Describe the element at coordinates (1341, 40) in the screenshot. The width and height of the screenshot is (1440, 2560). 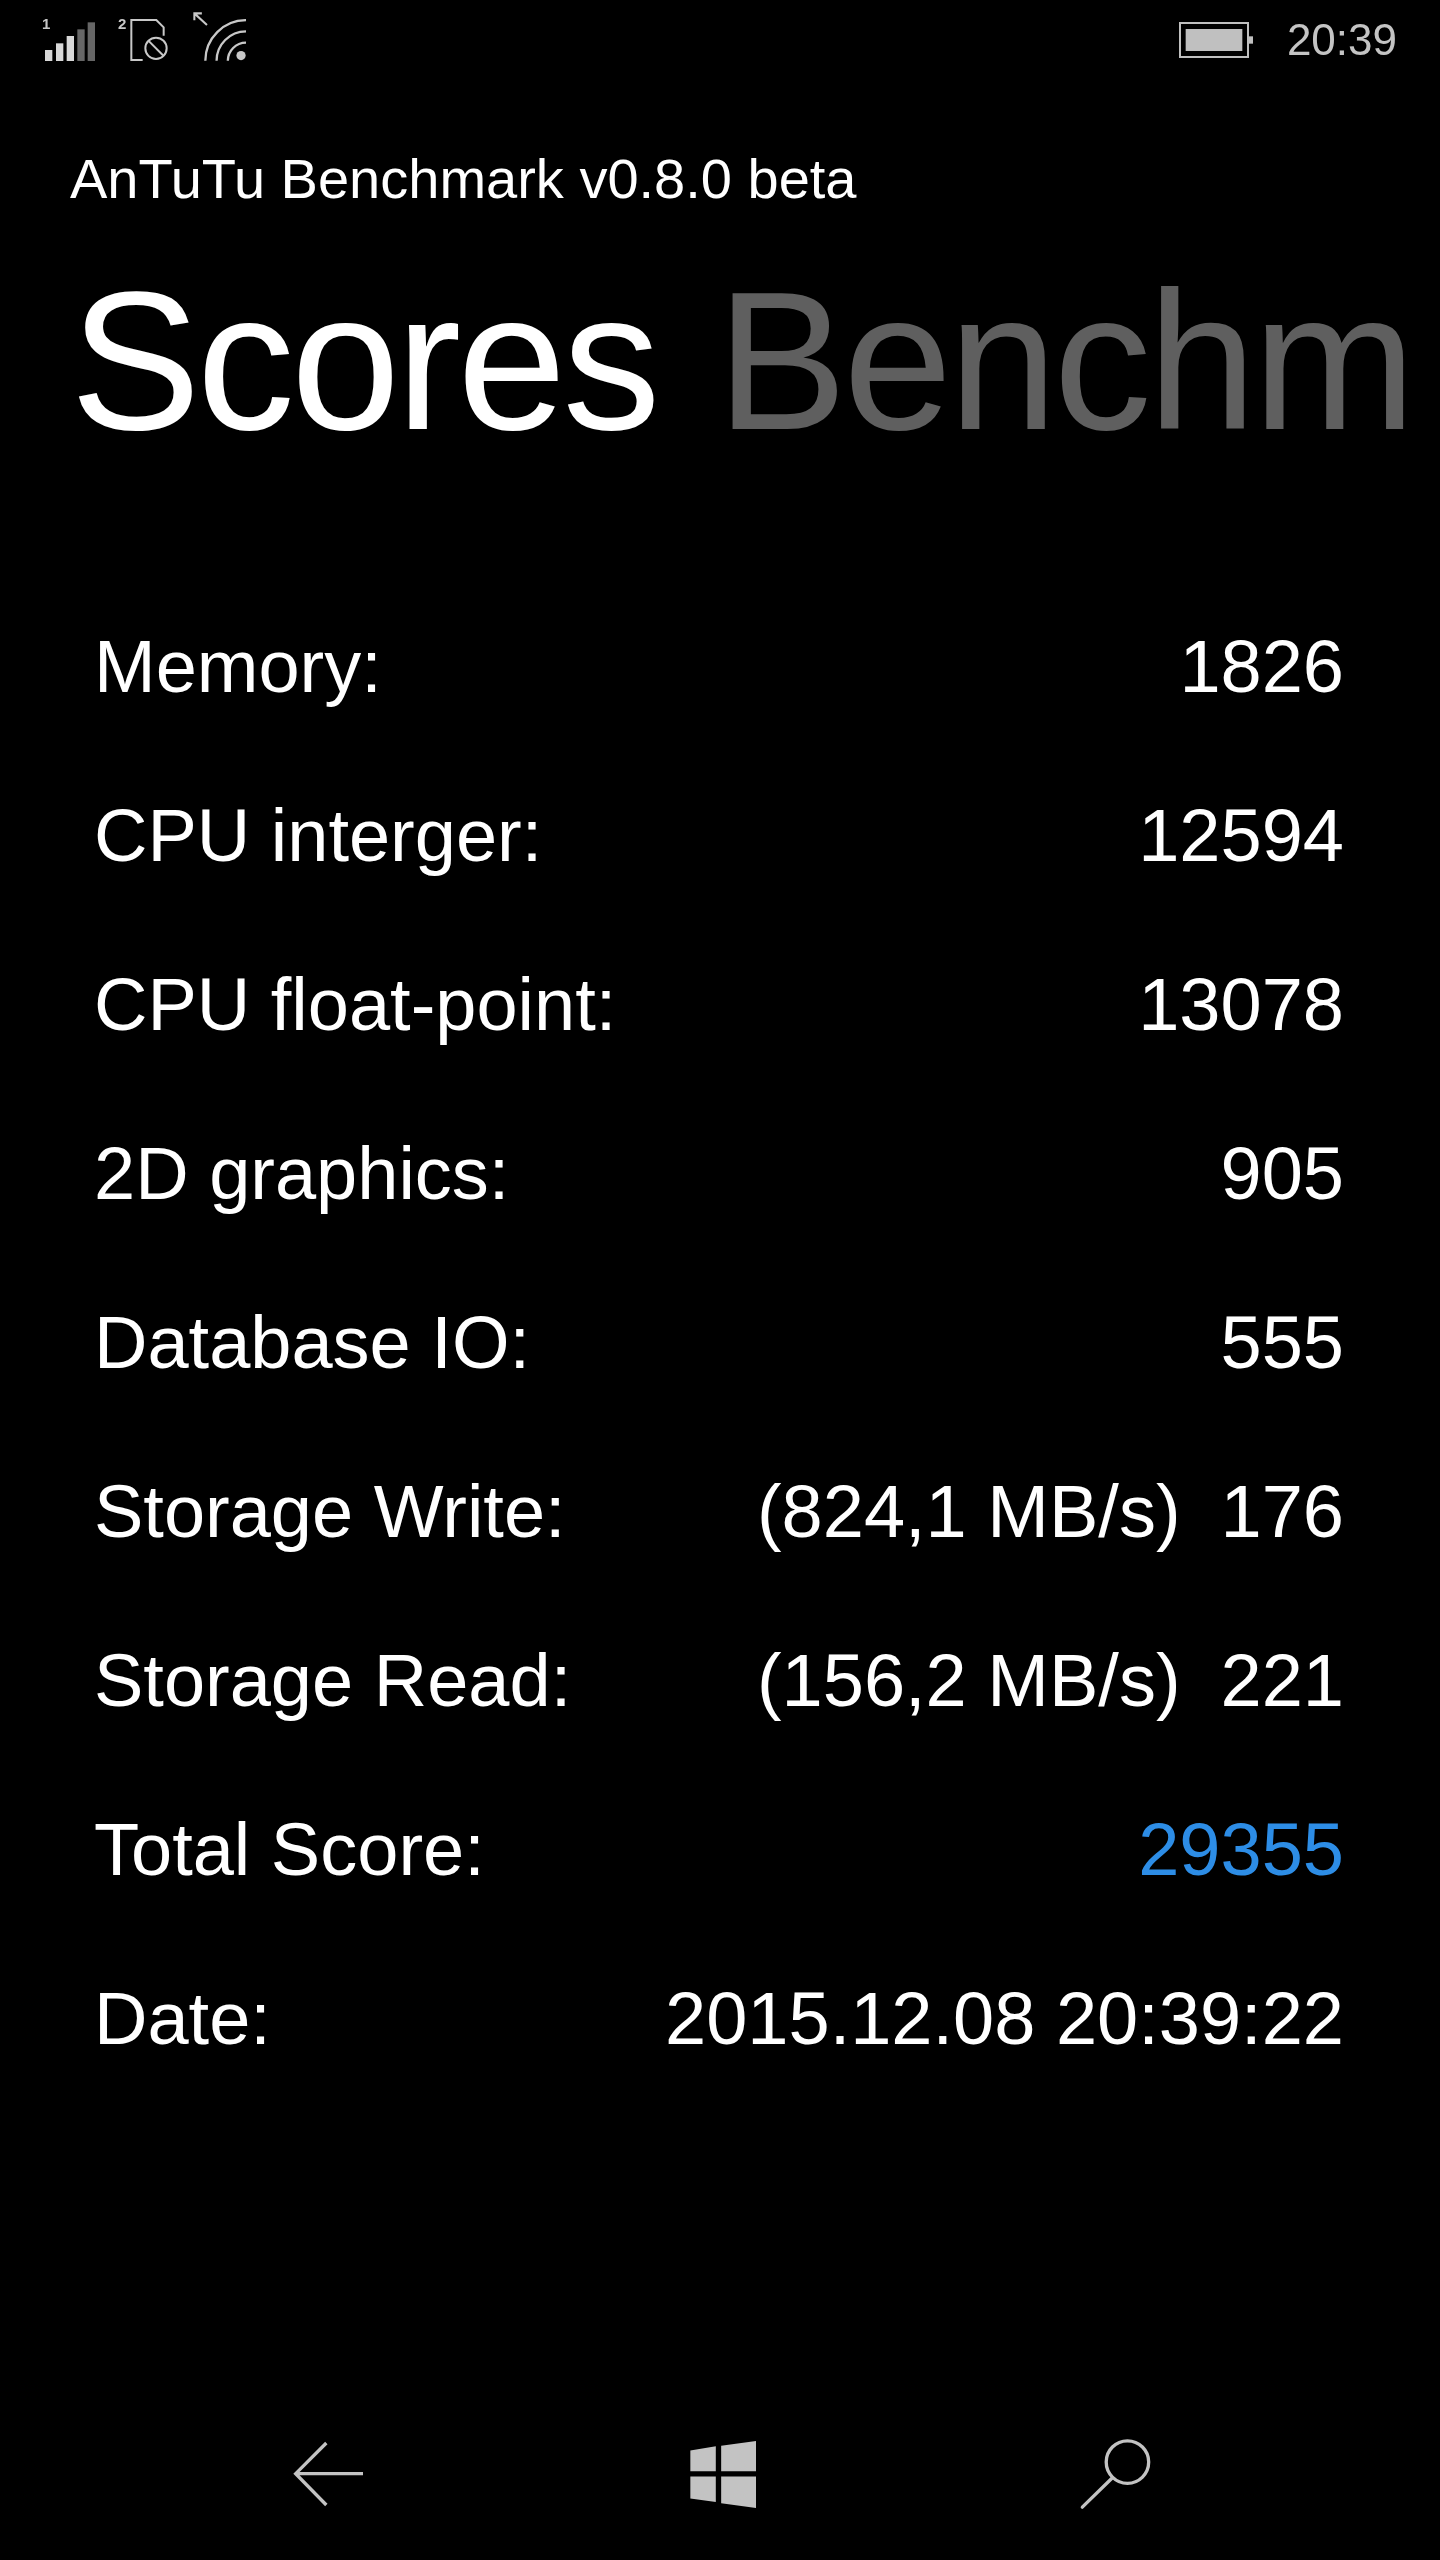
I see `clock-time: 20:39` at that location.